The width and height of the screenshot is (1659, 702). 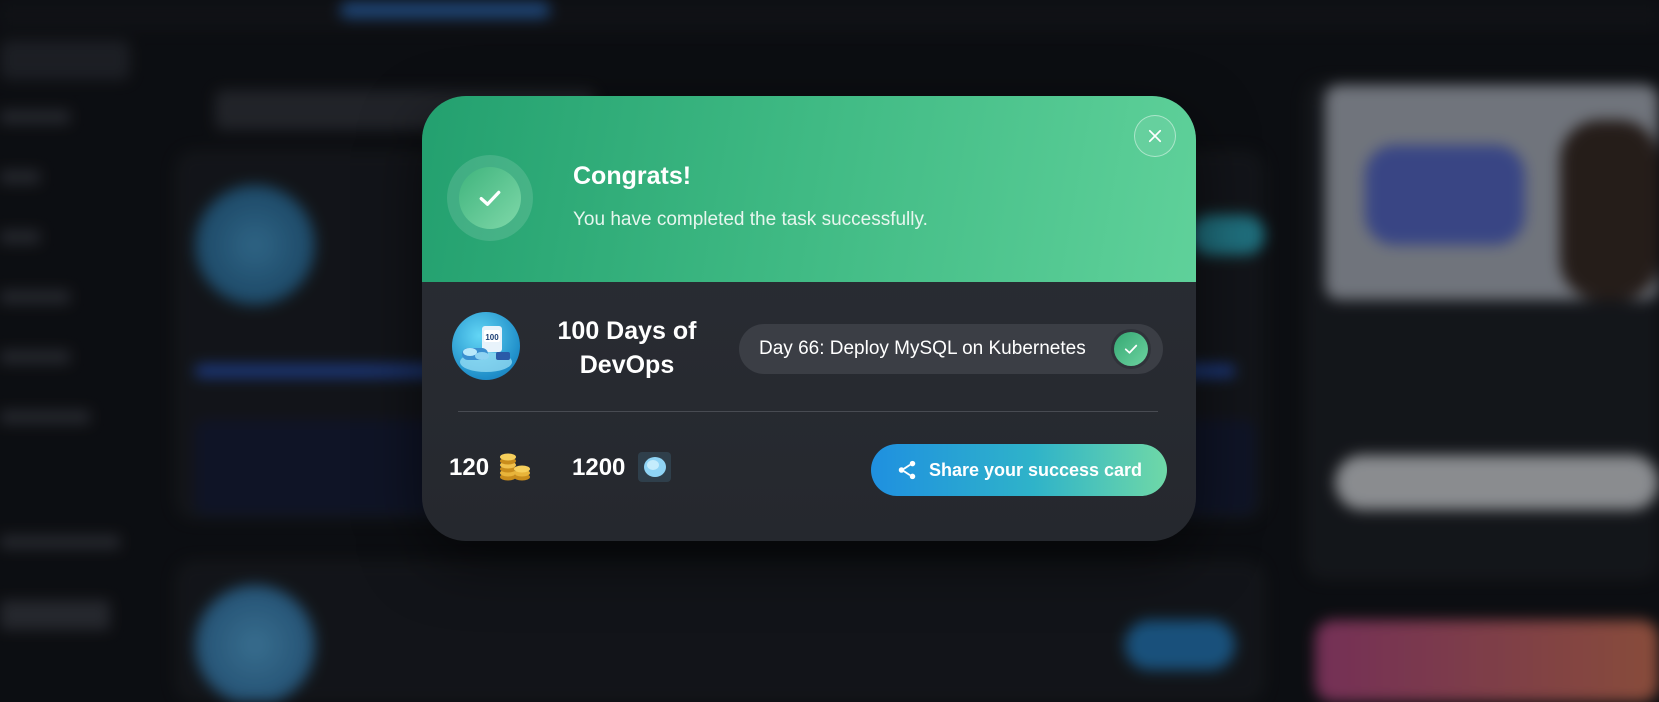 I want to click on task-pill: Day 66: Deploy MySQL on Kubernetes, so click(x=951, y=349).